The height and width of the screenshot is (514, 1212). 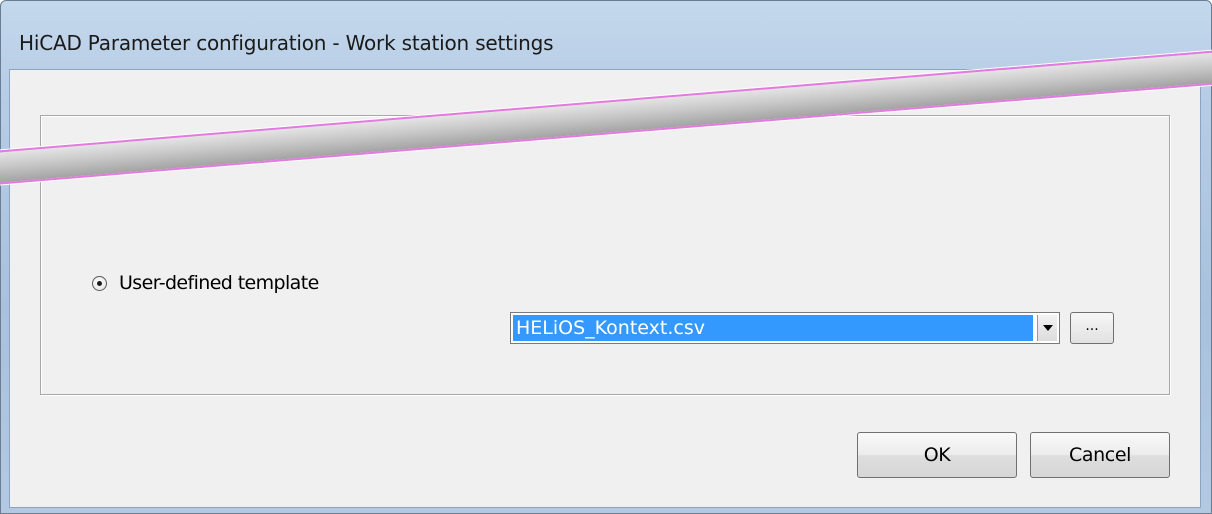 I want to click on user-defined-template-option: User-defined template, so click(x=205, y=283).